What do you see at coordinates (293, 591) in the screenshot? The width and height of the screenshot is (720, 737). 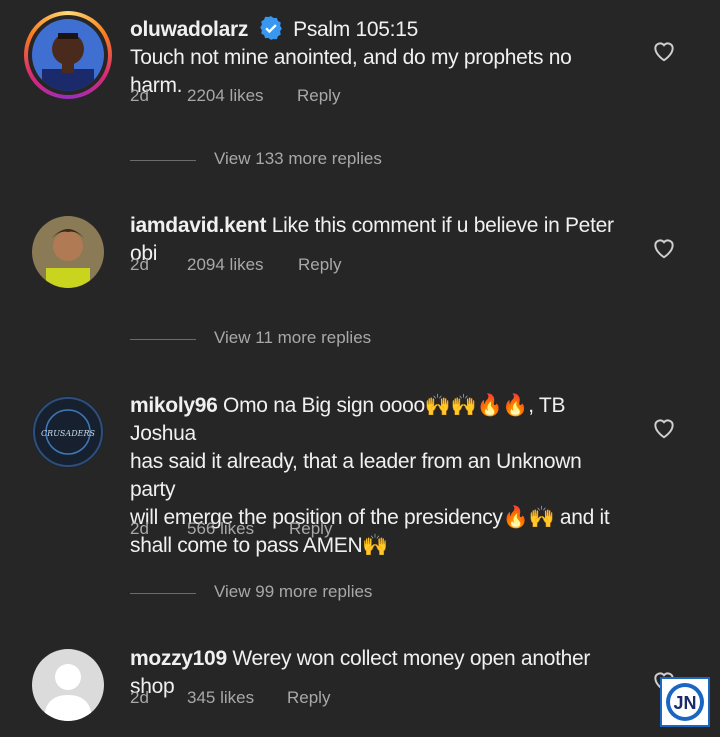 I see `view-replies-label: View 99 more replies` at bounding box center [293, 591].